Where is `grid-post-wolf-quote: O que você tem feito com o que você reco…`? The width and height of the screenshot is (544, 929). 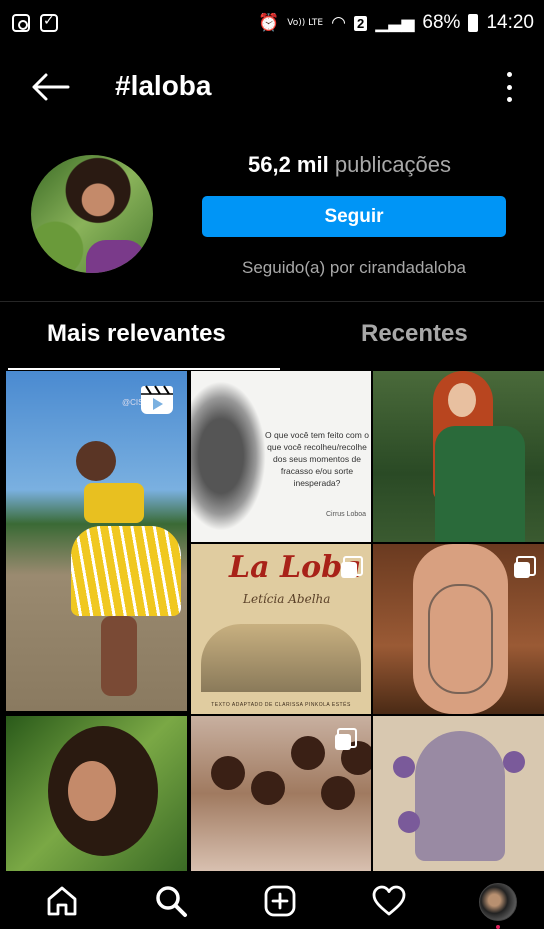 grid-post-wolf-quote: O que você tem feito com o que você reco… is located at coordinates (281, 456).